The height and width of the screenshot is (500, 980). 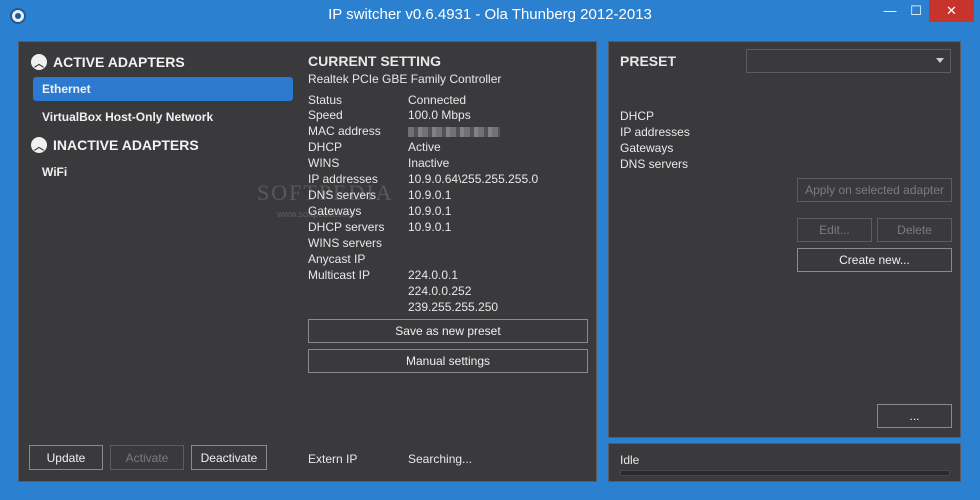 What do you see at coordinates (785, 473) in the screenshot?
I see `progress-bar` at bounding box center [785, 473].